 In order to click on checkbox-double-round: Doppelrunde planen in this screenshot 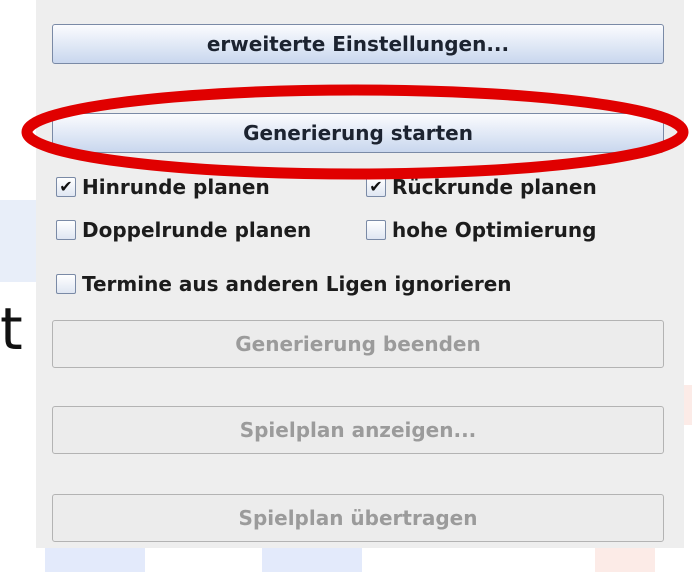, I will do `click(183, 230)`.